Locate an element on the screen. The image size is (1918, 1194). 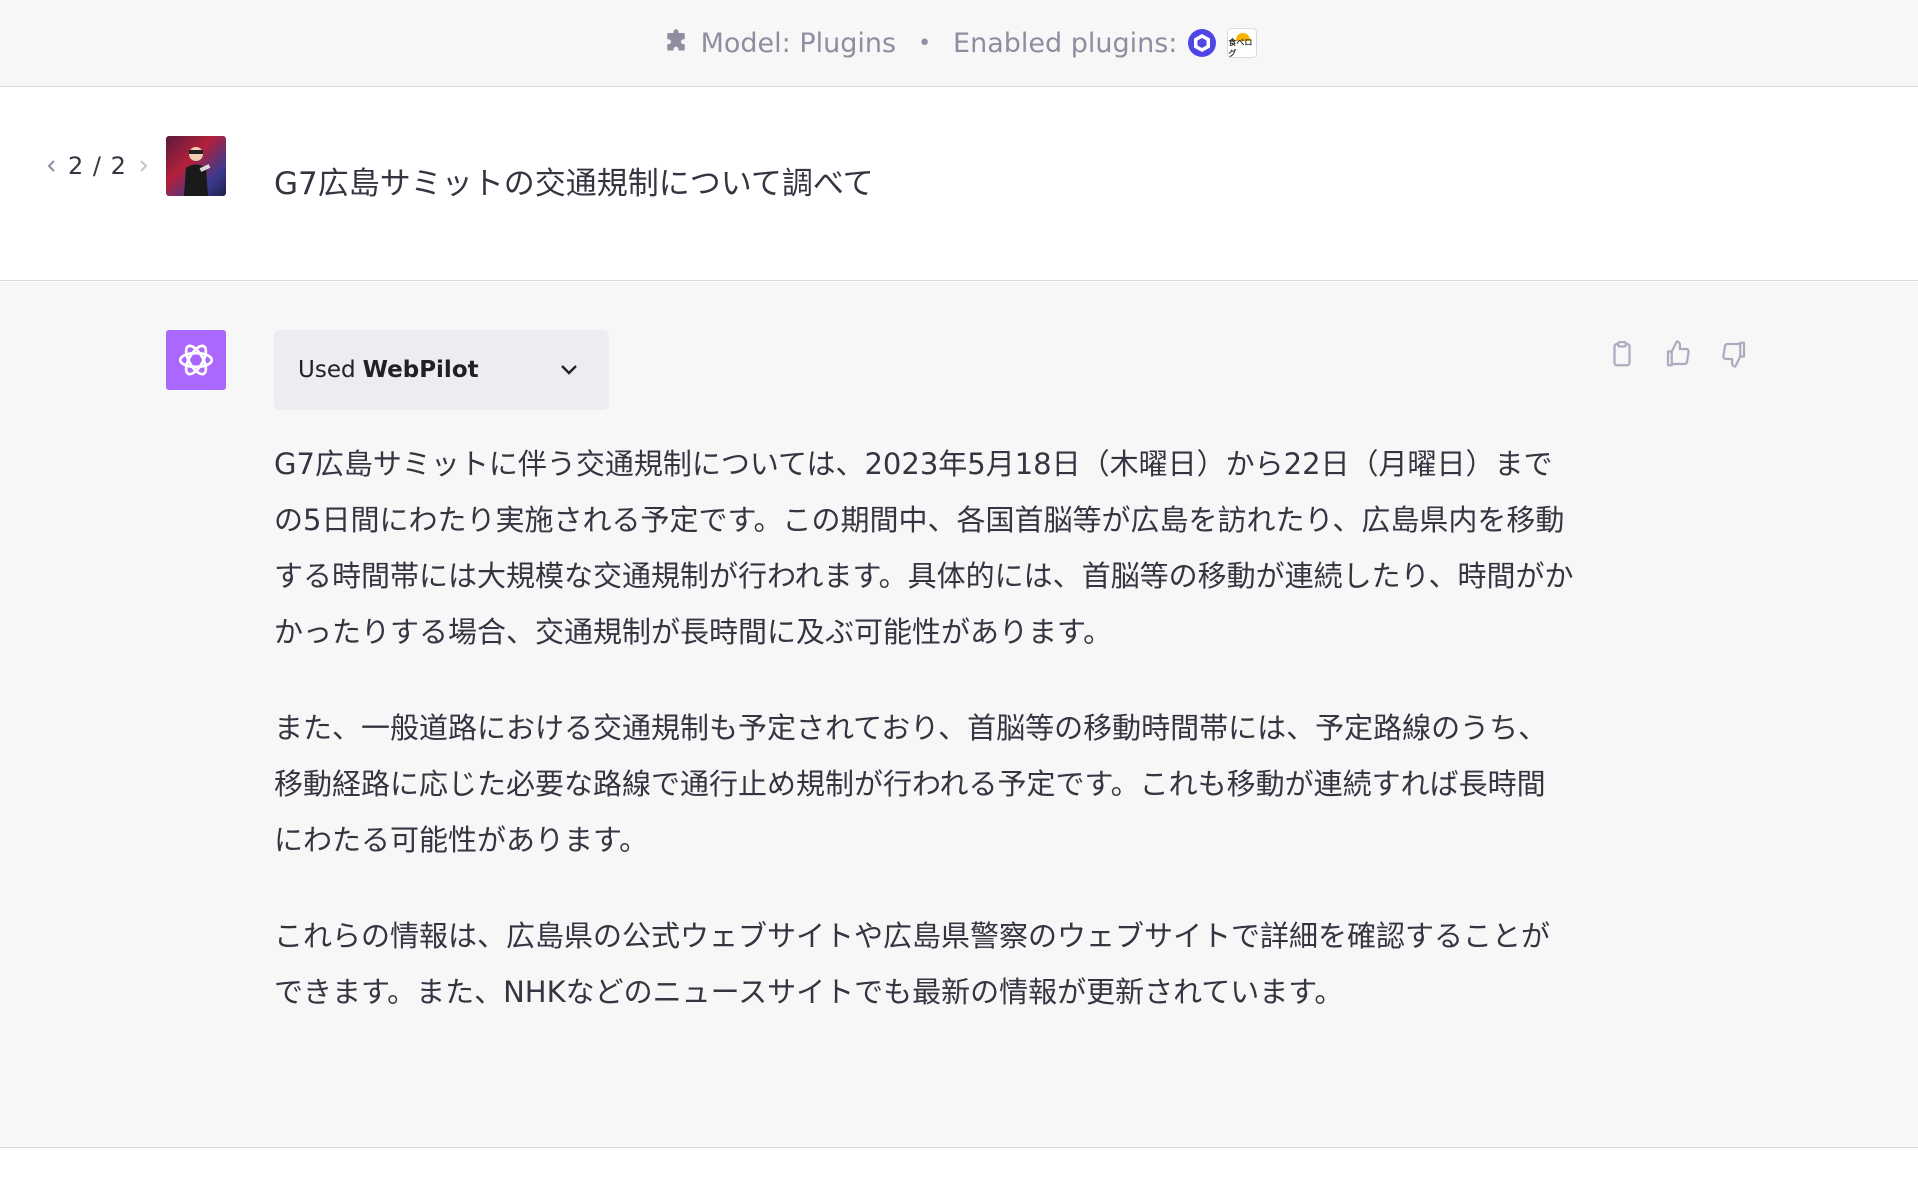
puzzle-icon is located at coordinates (676, 43).